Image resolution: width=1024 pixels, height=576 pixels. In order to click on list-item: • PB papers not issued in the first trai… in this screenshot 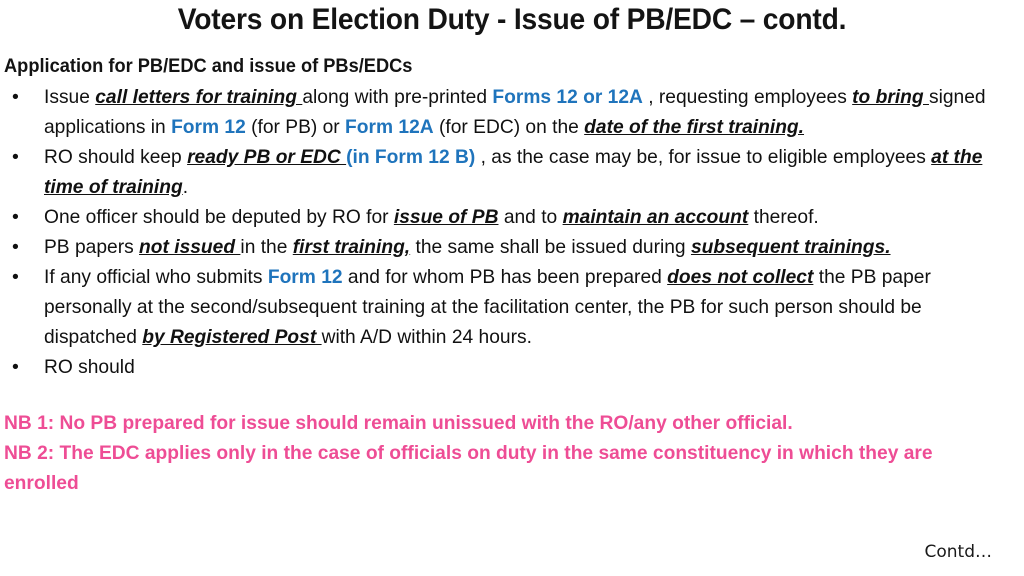, I will do `click(512, 247)`.